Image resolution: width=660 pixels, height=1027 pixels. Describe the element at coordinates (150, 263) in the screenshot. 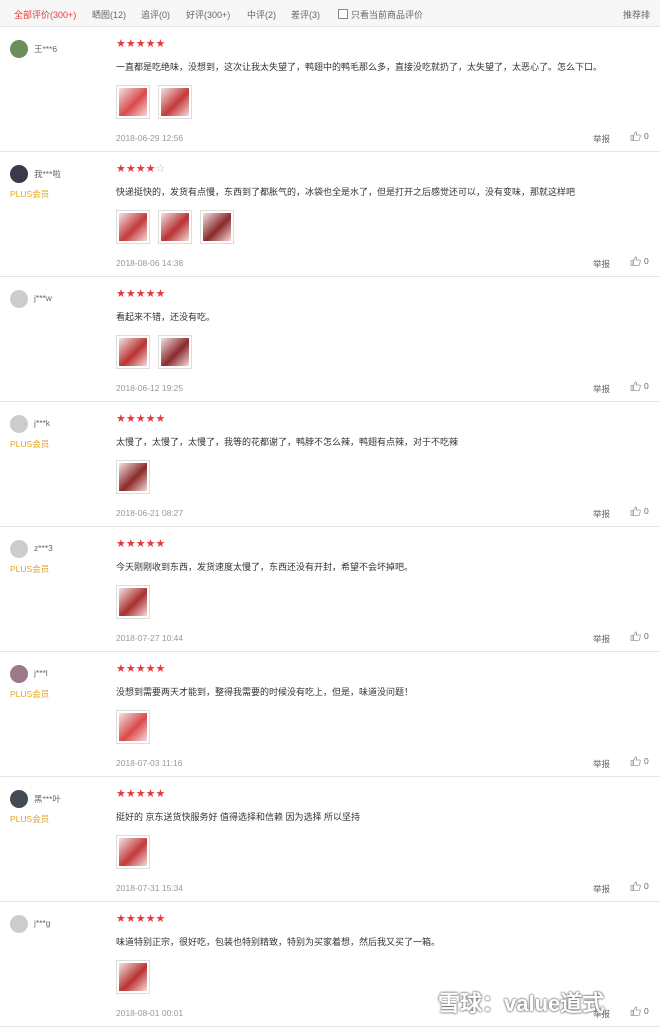

I see `review-date: 2018-08-06 14:38` at that location.